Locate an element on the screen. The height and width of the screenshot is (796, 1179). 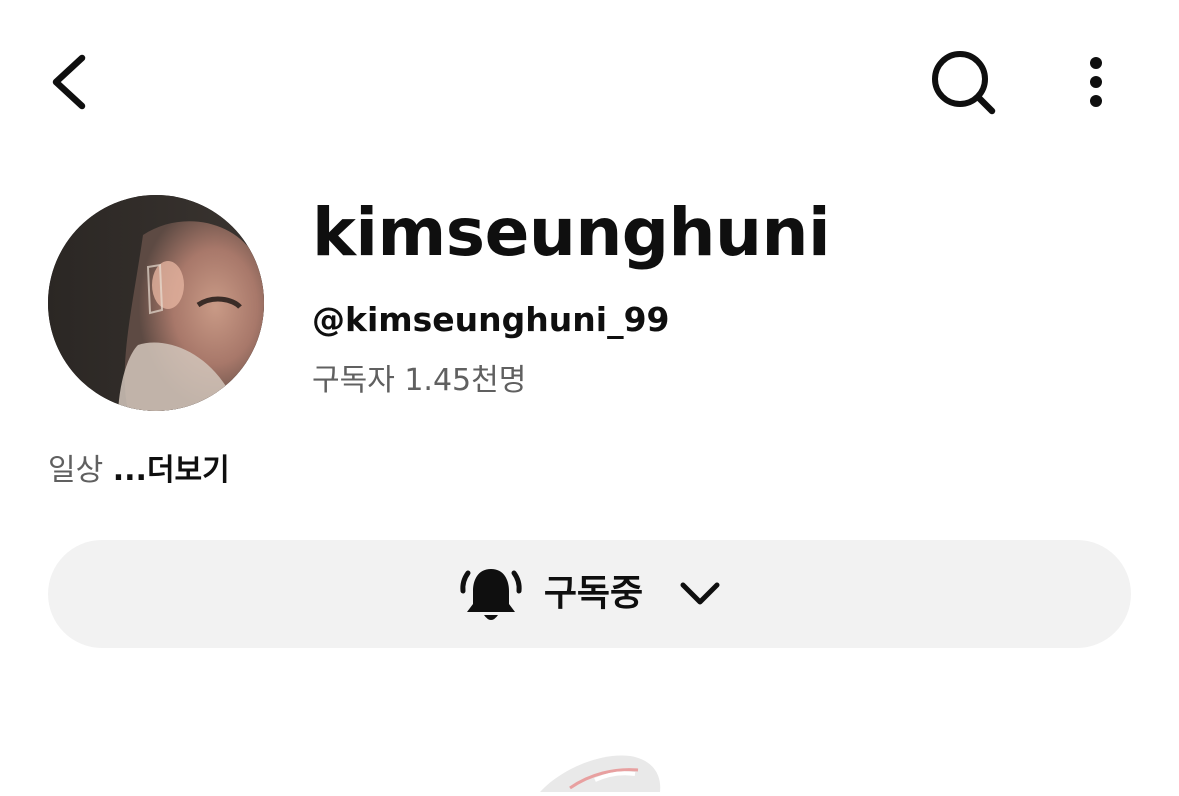
search-button is located at coordinates (964, 84).